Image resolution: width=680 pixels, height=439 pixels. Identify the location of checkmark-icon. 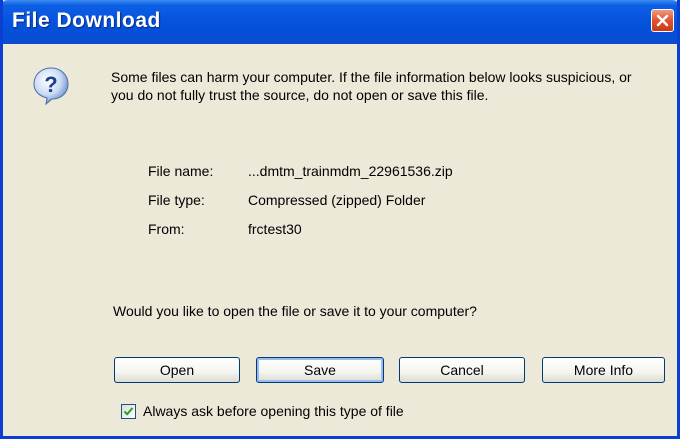
(128, 411).